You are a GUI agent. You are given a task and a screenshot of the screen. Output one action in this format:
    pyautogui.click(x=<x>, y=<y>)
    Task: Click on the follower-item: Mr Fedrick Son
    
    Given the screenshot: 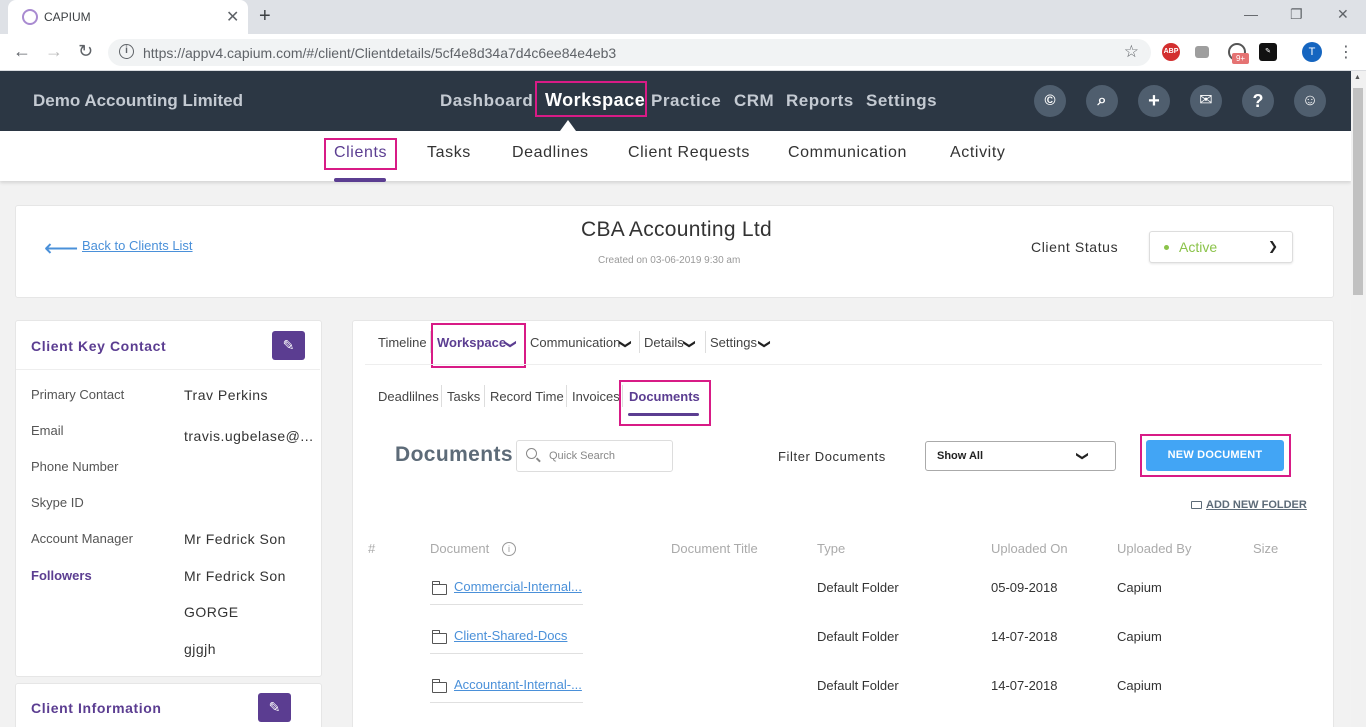 What is the action you would take?
    pyautogui.click(x=235, y=576)
    